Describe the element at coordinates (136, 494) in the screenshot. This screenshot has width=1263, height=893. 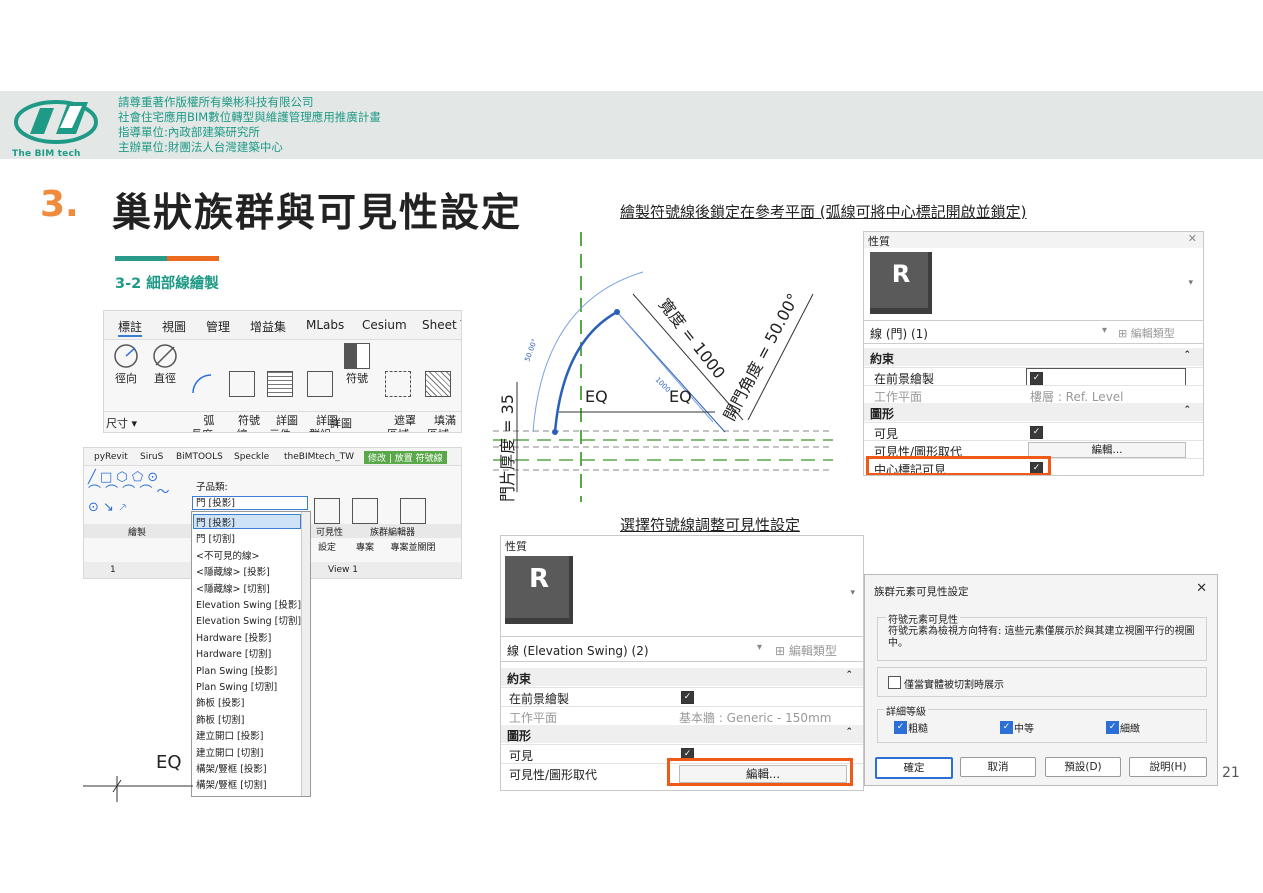
I see `draw-tools: ╱ □ ⬡ ⬠ ⊙ ⌒ ⌒ ⌒ ⌒ 〜 ⊙ ↘ ⸕` at that location.